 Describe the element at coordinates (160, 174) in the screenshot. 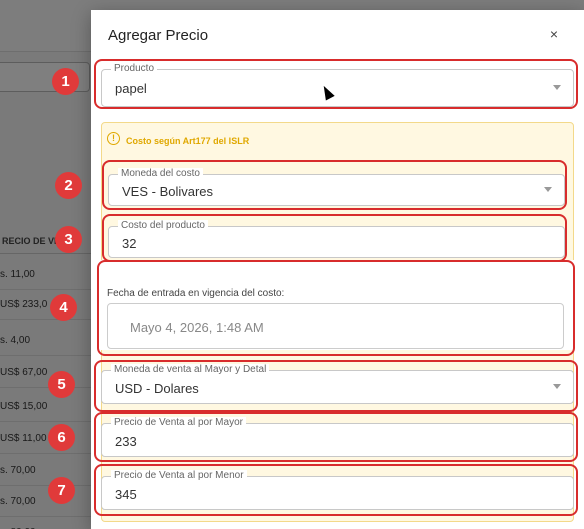

I see `moneda-costo-label: Moneda del costo` at that location.